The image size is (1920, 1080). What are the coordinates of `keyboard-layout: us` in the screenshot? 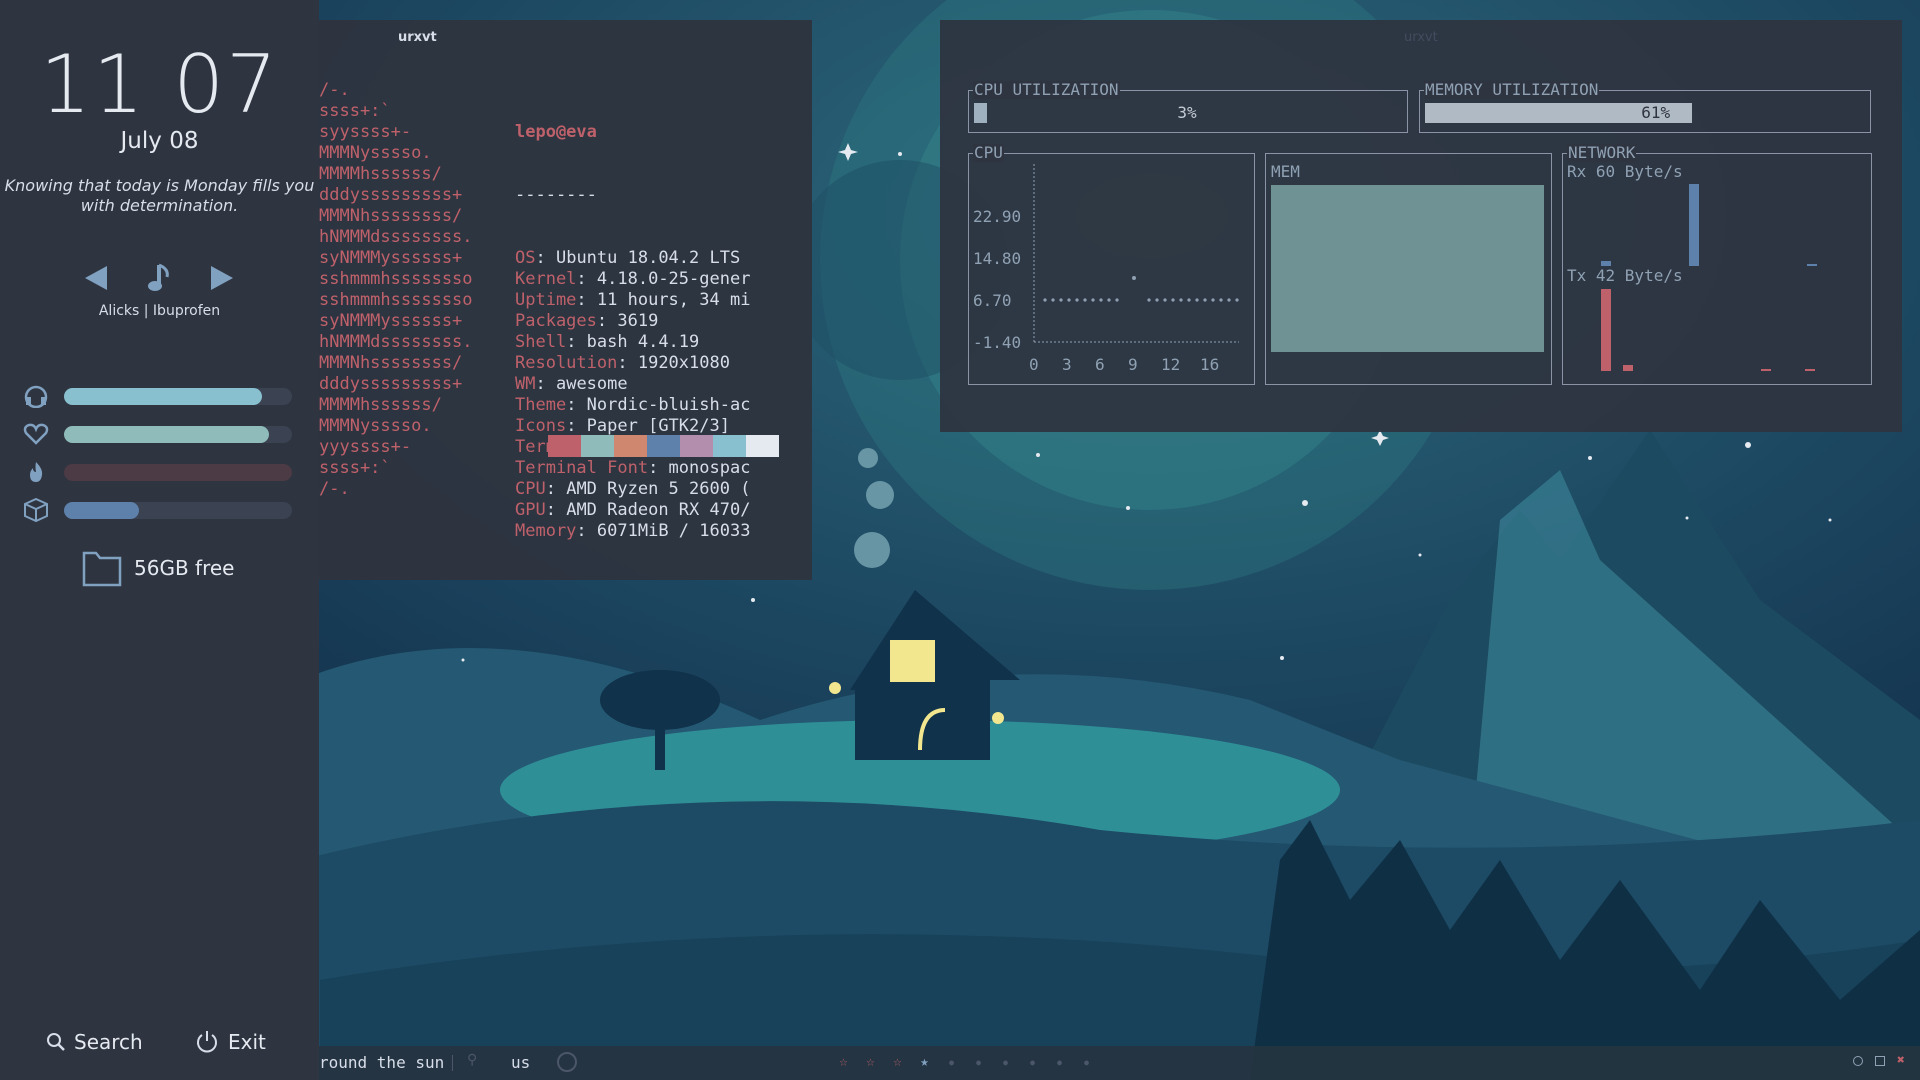 It's located at (520, 1062).